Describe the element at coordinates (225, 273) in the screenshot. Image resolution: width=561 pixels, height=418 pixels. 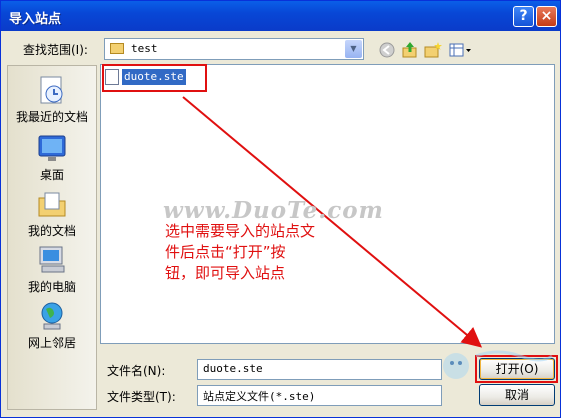
I see `annotation-line: 钮，即可导入站点` at that location.